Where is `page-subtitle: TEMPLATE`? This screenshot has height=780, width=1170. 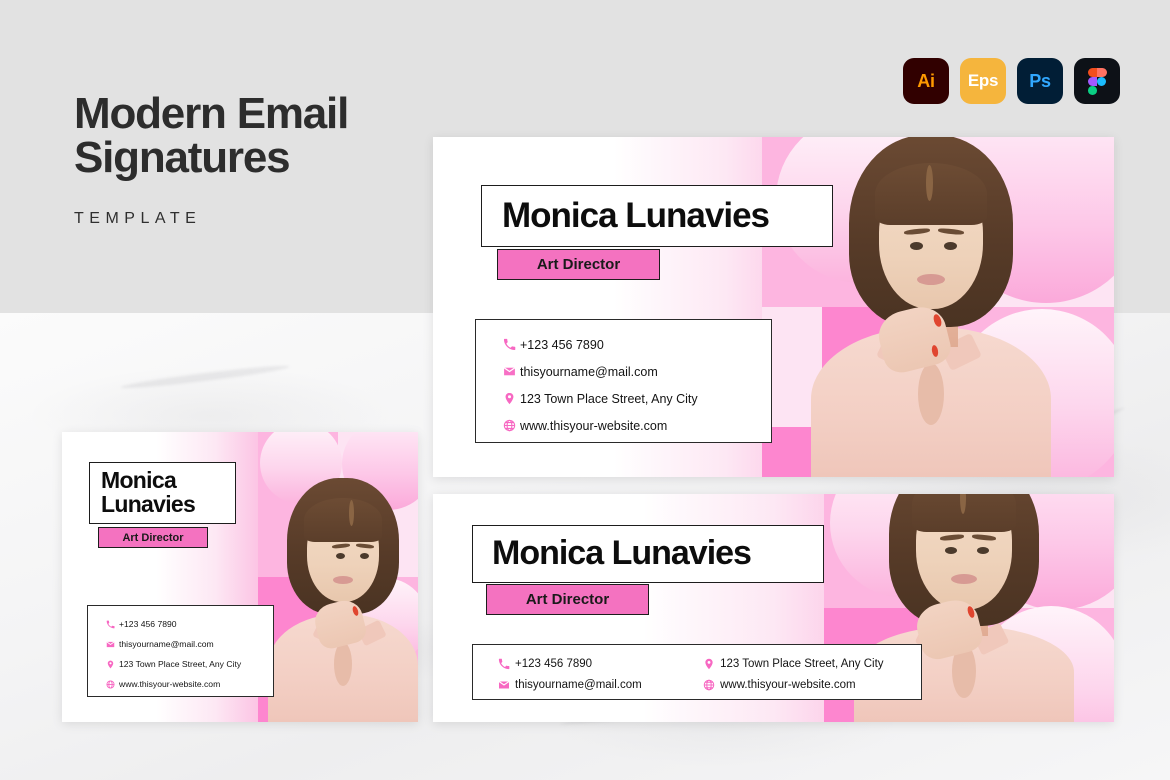 page-subtitle: TEMPLATE is located at coordinates (138, 218).